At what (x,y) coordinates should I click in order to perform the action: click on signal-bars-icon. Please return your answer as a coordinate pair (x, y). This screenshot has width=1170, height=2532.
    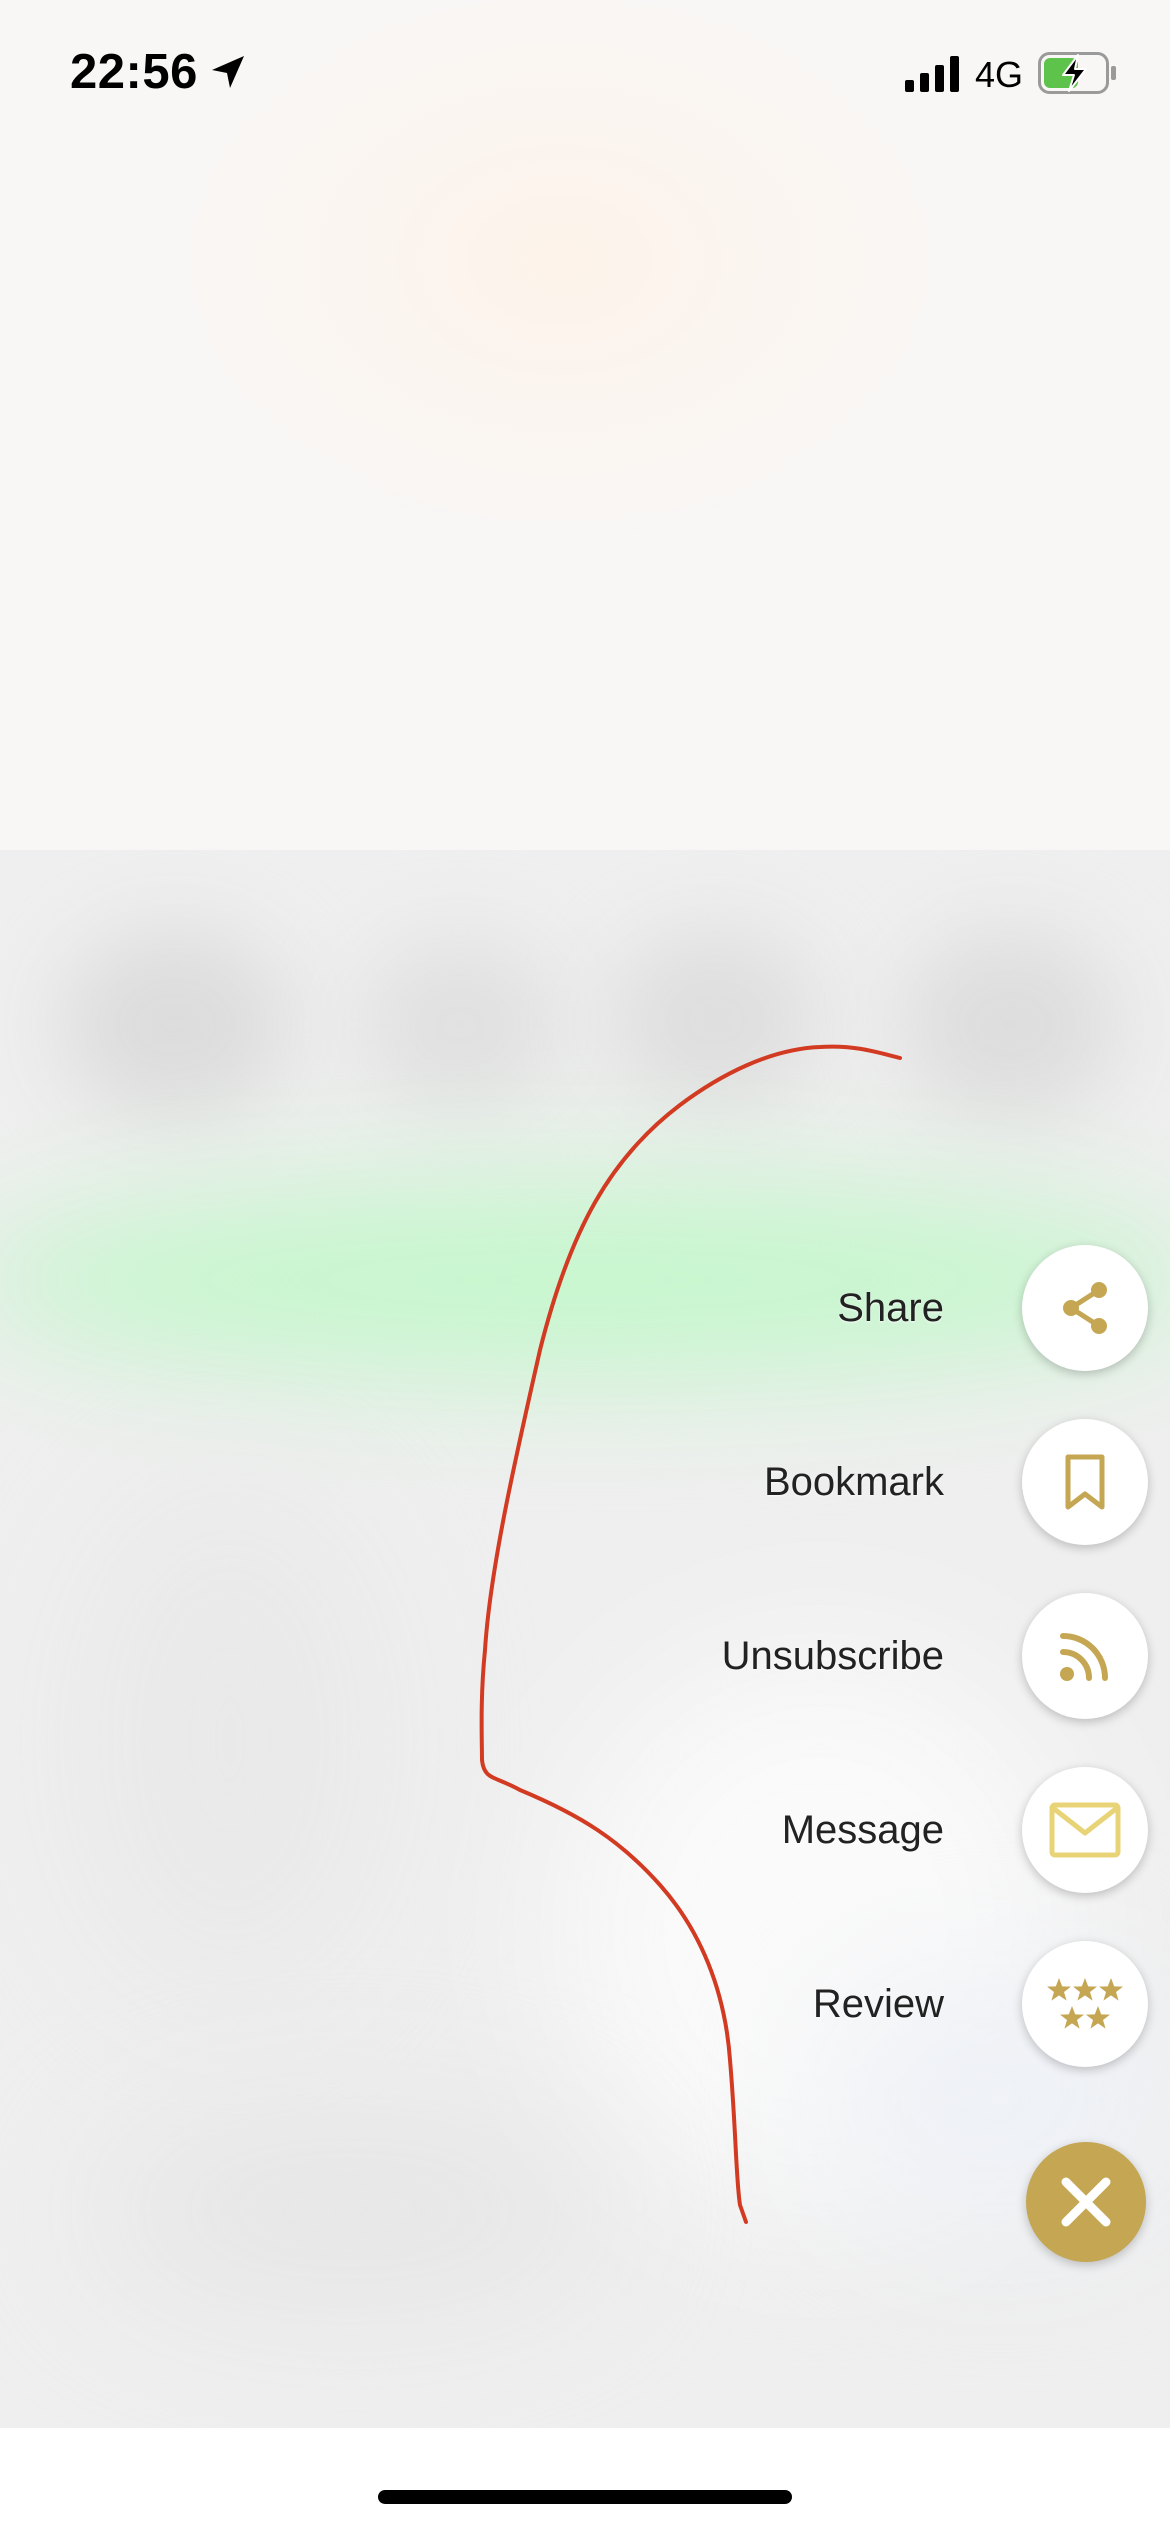
    Looking at the image, I should click on (932, 74).